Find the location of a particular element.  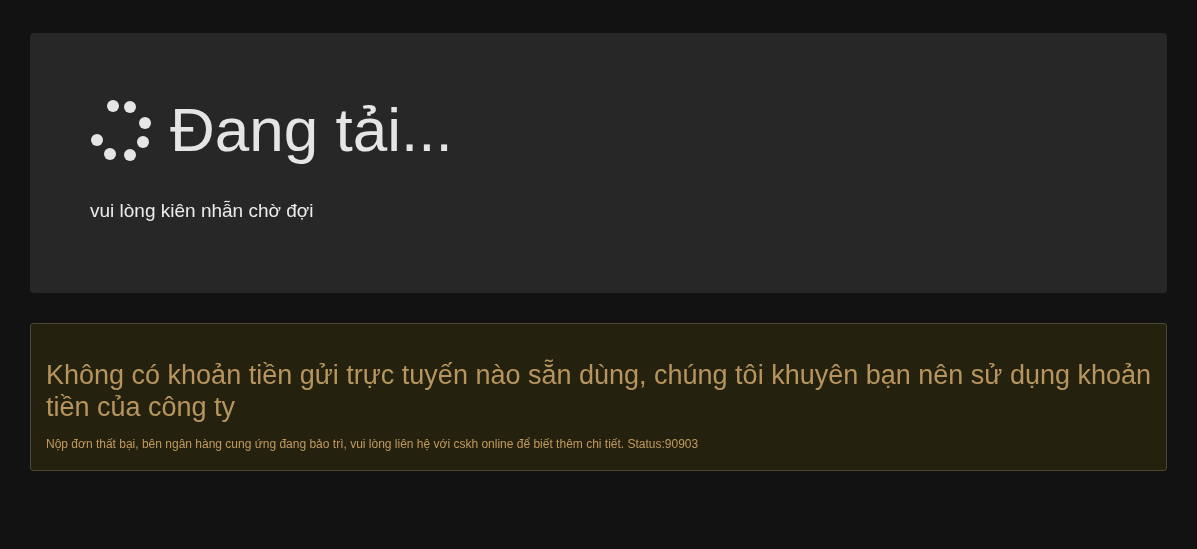

loading-spinner-icon is located at coordinates (121, 130).